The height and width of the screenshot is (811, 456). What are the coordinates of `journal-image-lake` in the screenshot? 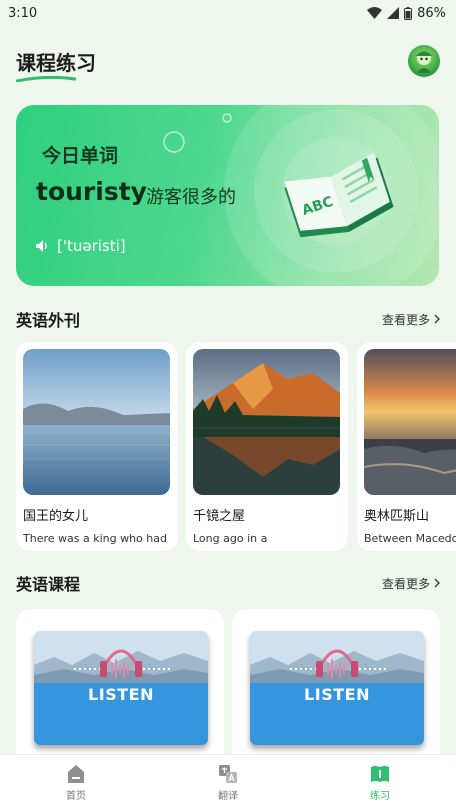 It's located at (96, 422).